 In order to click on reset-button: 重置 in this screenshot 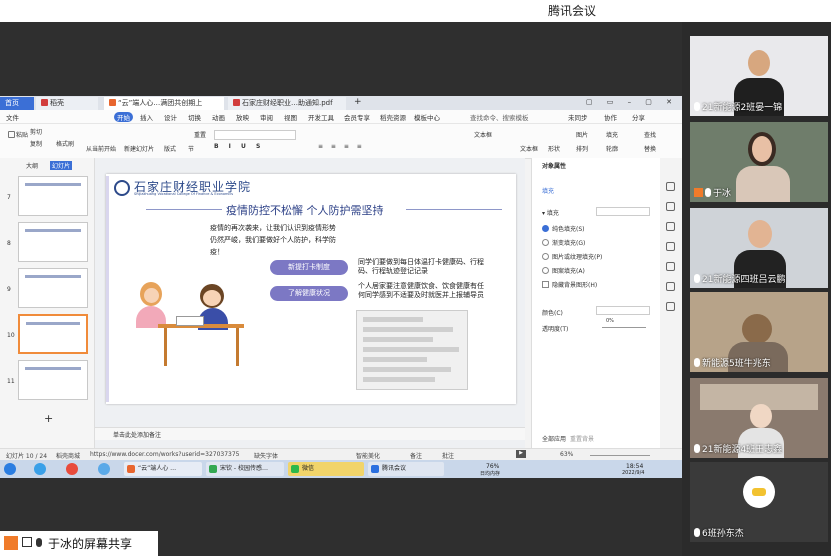, I will do `click(200, 134)`.